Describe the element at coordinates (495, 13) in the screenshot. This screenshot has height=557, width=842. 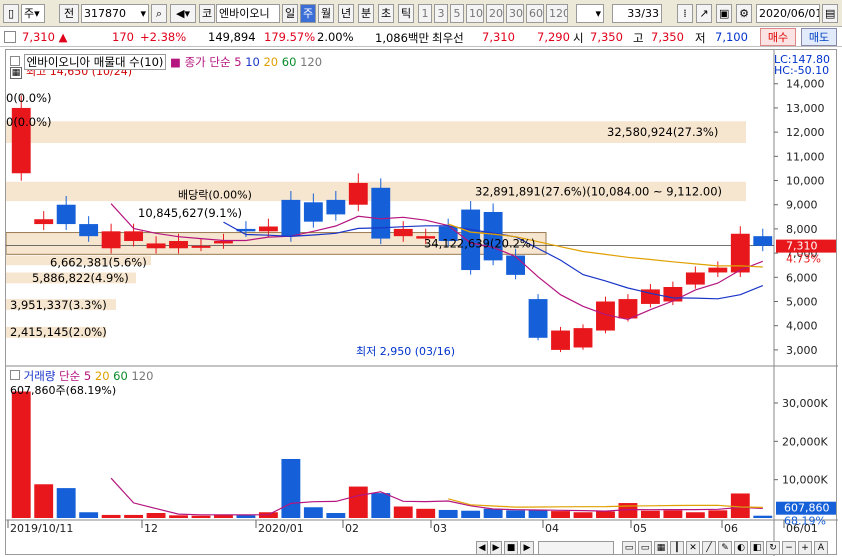
I see `interval-20-button: 20` at that location.